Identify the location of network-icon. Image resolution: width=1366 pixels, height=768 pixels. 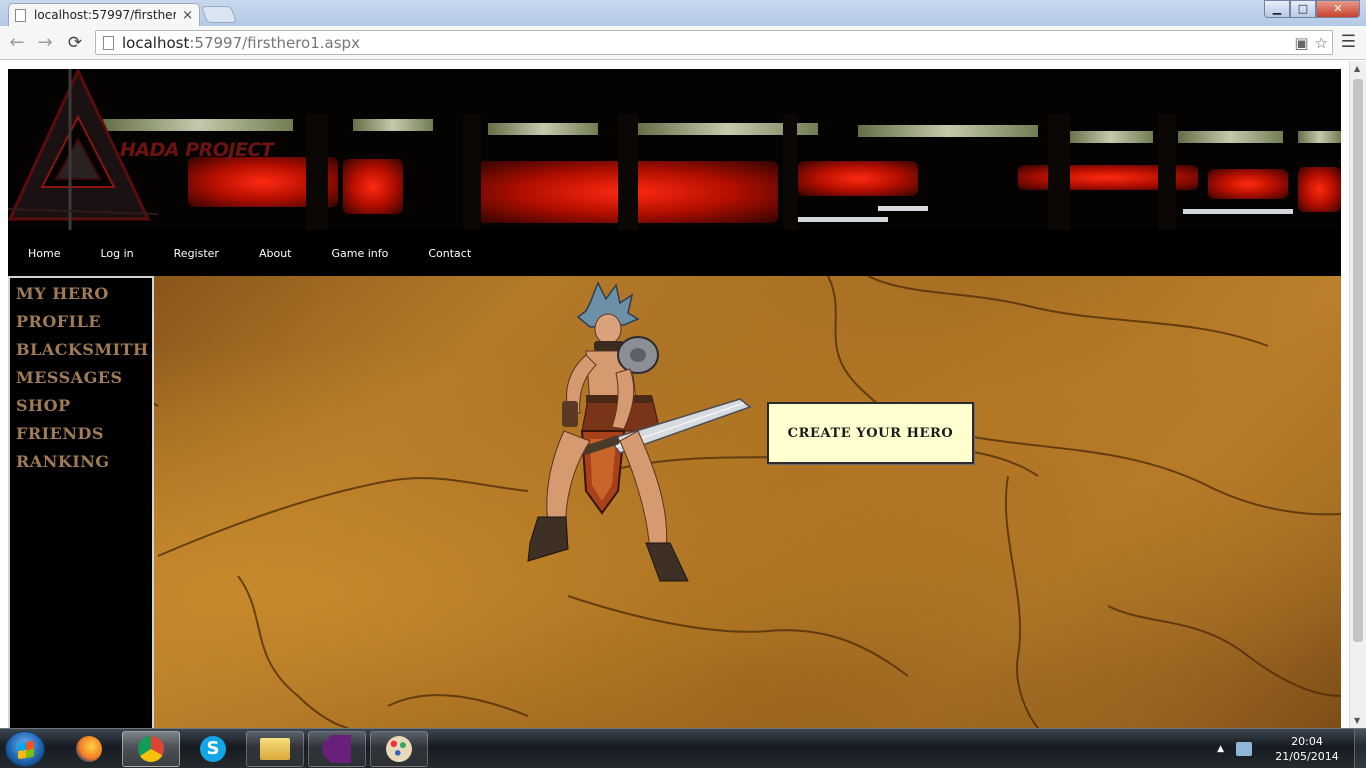
(1244, 749).